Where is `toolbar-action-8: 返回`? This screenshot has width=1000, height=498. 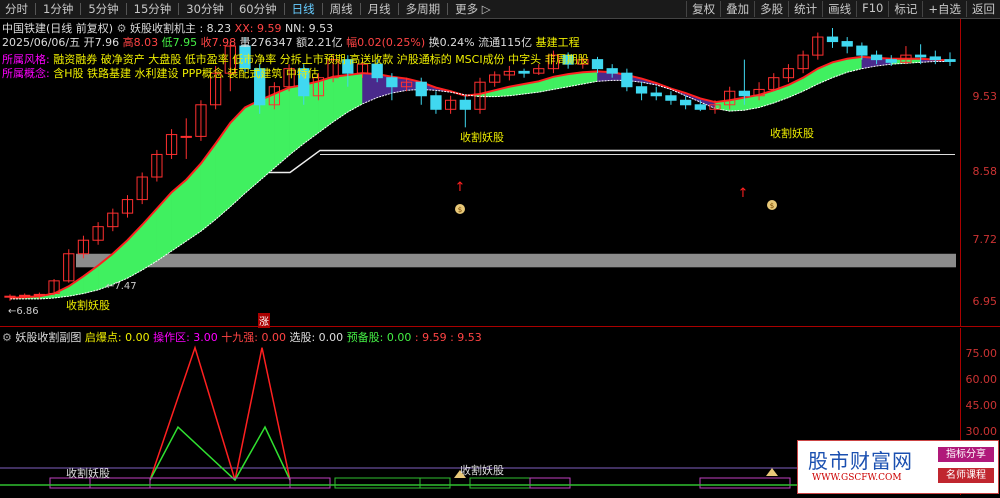 toolbar-action-8: 返回 is located at coordinates (983, 9).